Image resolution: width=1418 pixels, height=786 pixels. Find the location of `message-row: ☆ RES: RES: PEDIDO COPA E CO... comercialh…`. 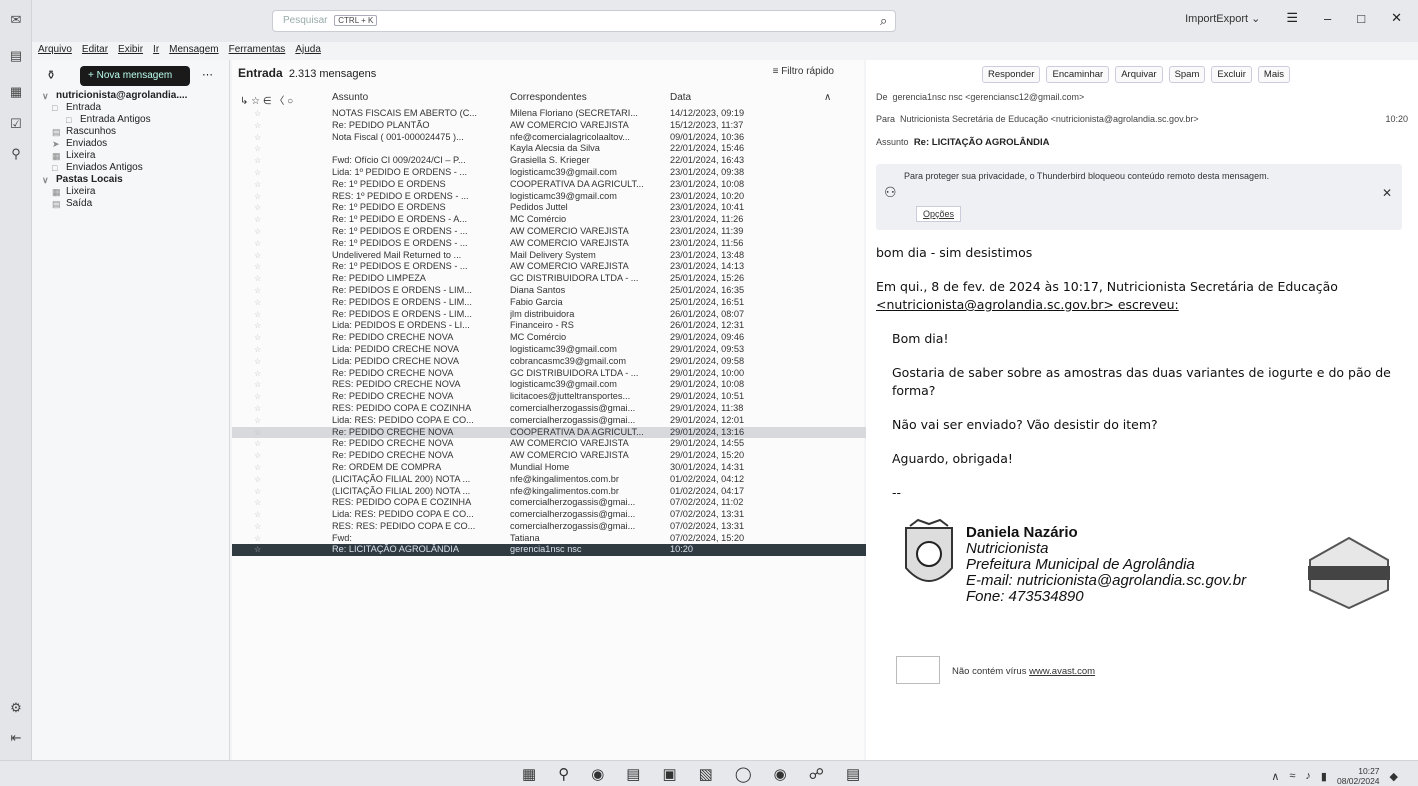

message-row: ☆ RES: RES: PEDIDO COPA E CO... comercialh… is located at coordinates (552, 527).